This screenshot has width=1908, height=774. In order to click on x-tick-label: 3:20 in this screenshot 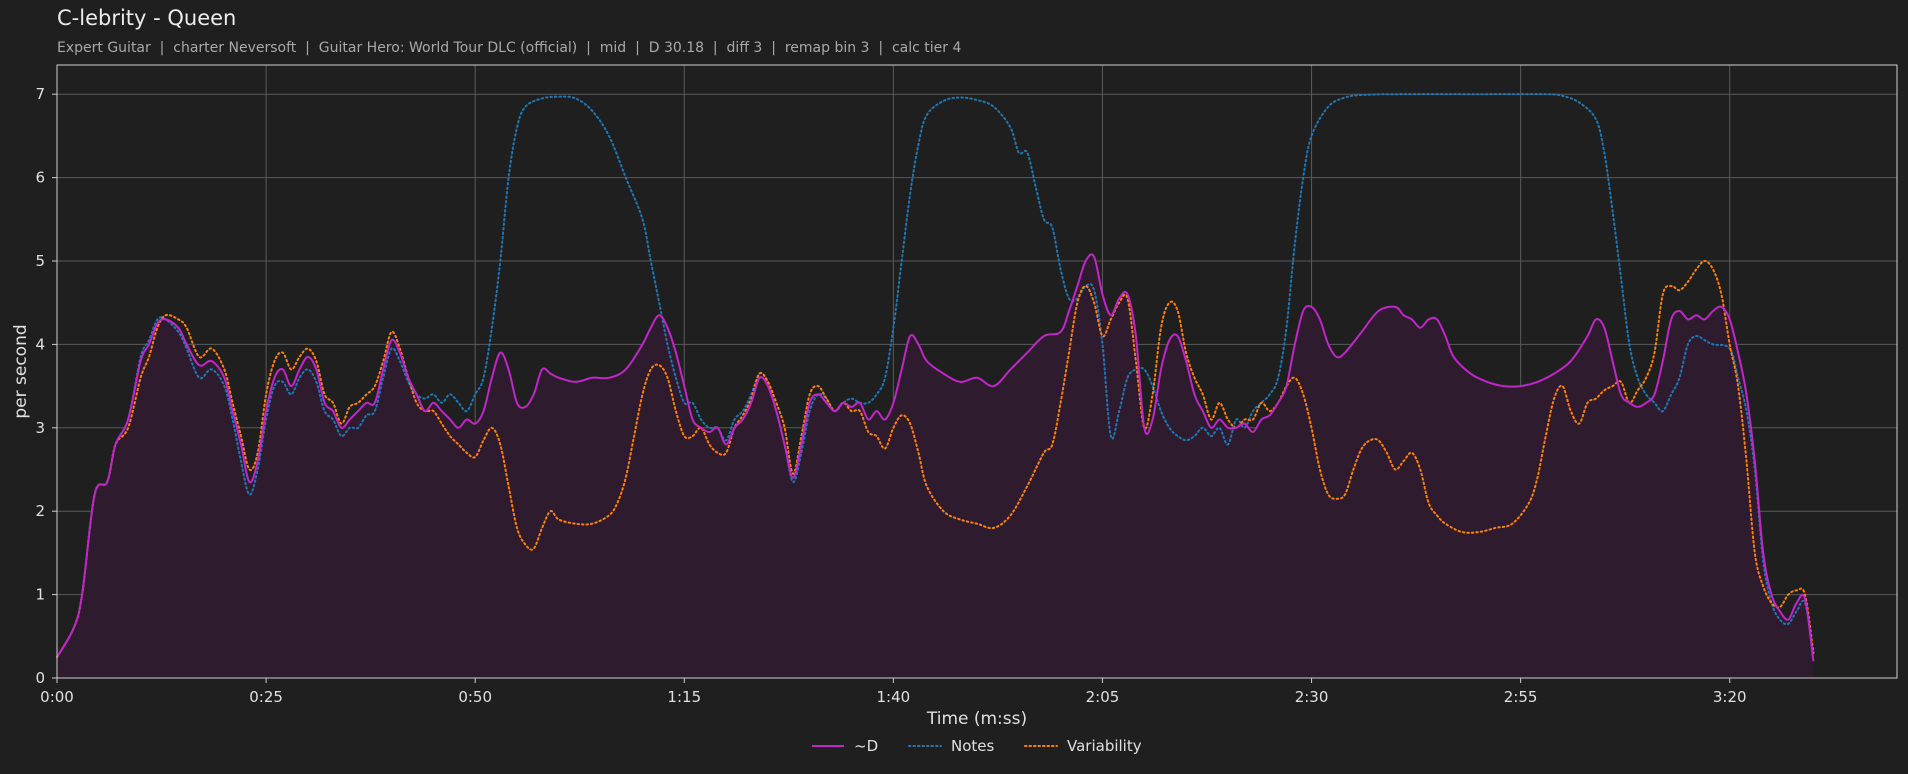, I will do `click(1730, 697)`.